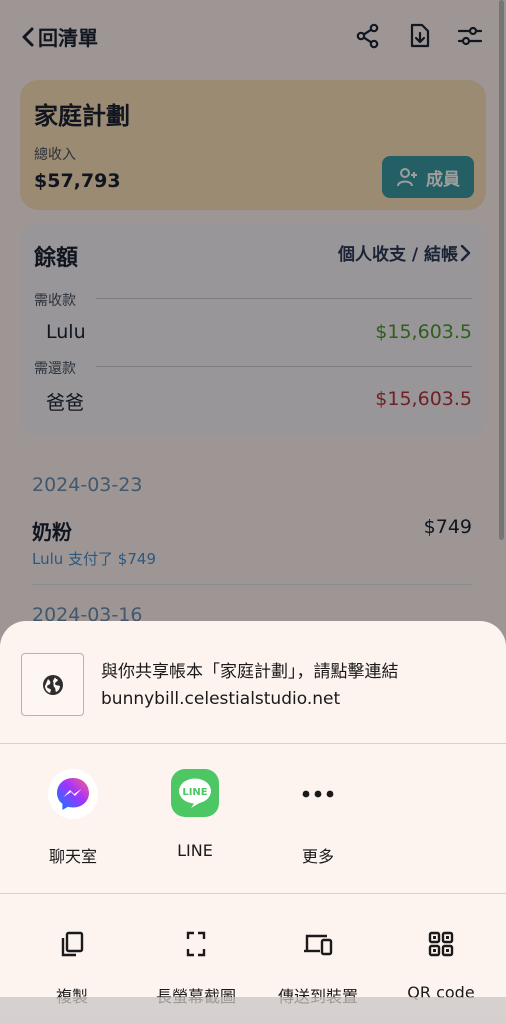 Image resolution: width=506 pixels, height=1024 pixels. What do you see at coordinates (441, 965) in the screenshot?
I see `action-qr-code: QR code` at bounding box center [441, 965].